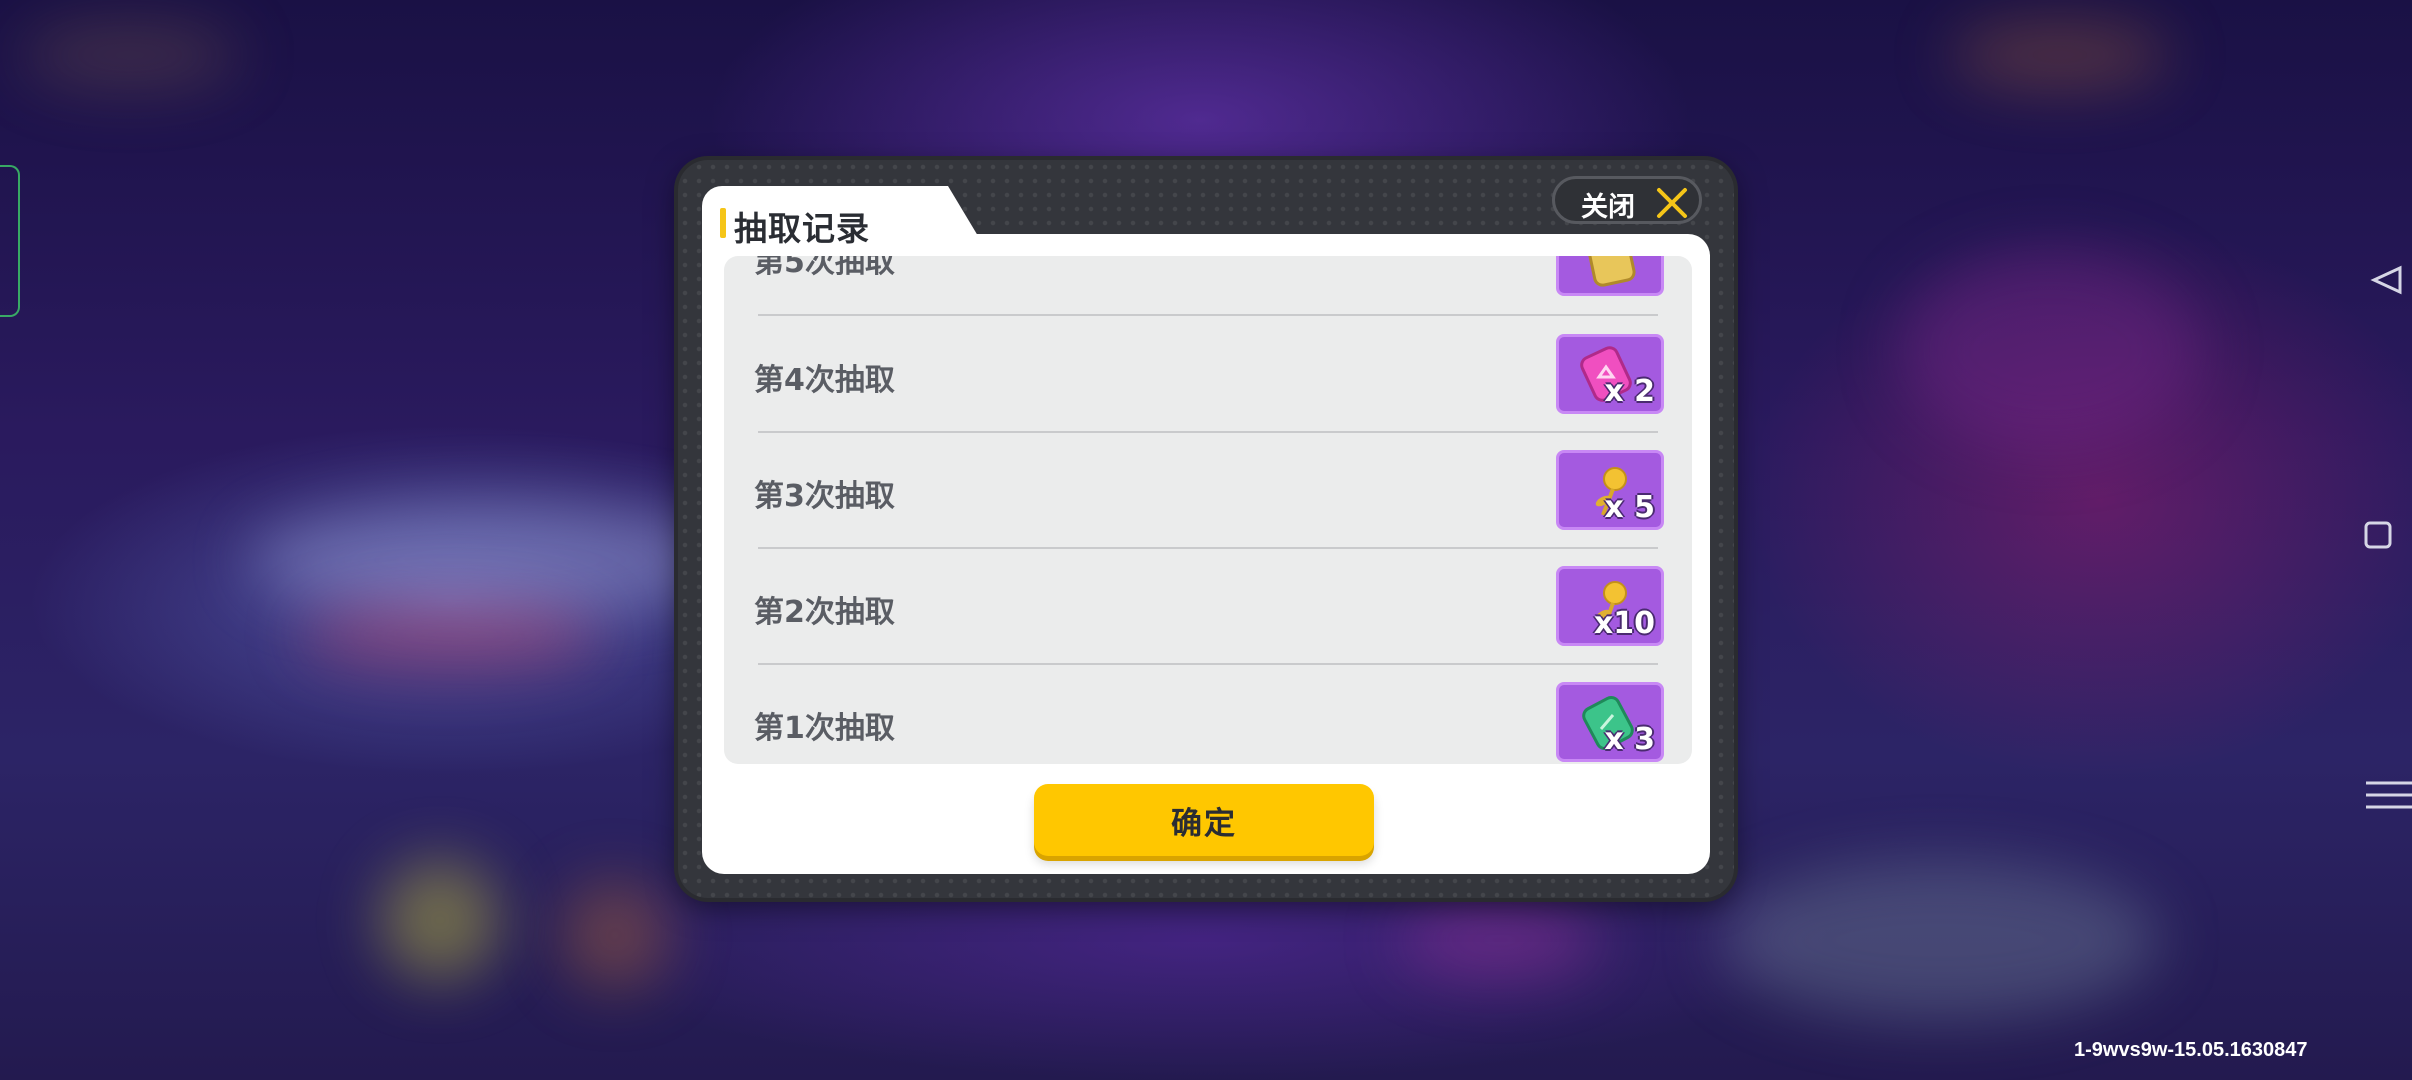  What do you see at coordinates (1208, 606) in the screenshot?
I see `list-item: 第2次抽取 x10` at bounding box center [1208, 606].